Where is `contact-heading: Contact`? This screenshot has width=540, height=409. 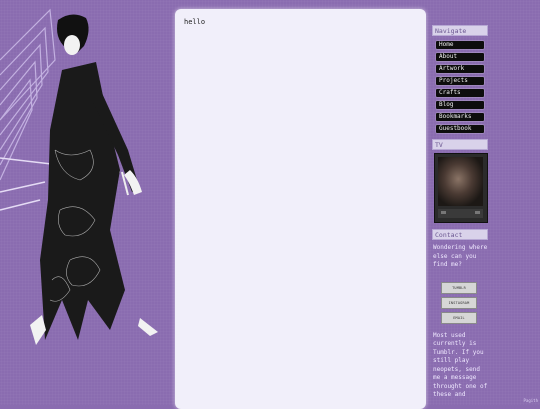
contact-heading: Contact is located at coordinates (460, 234).